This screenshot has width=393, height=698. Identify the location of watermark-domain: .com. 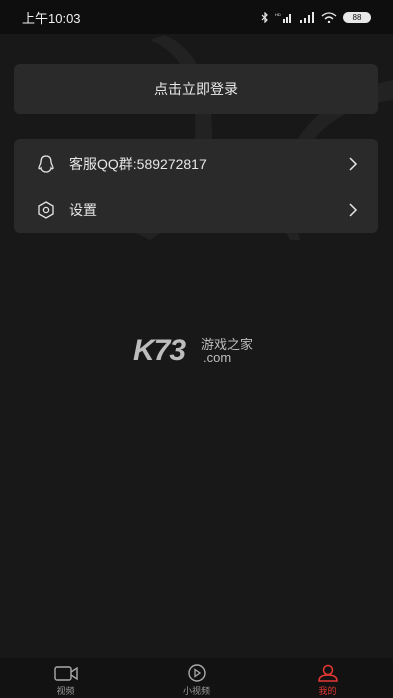
(217, 357).